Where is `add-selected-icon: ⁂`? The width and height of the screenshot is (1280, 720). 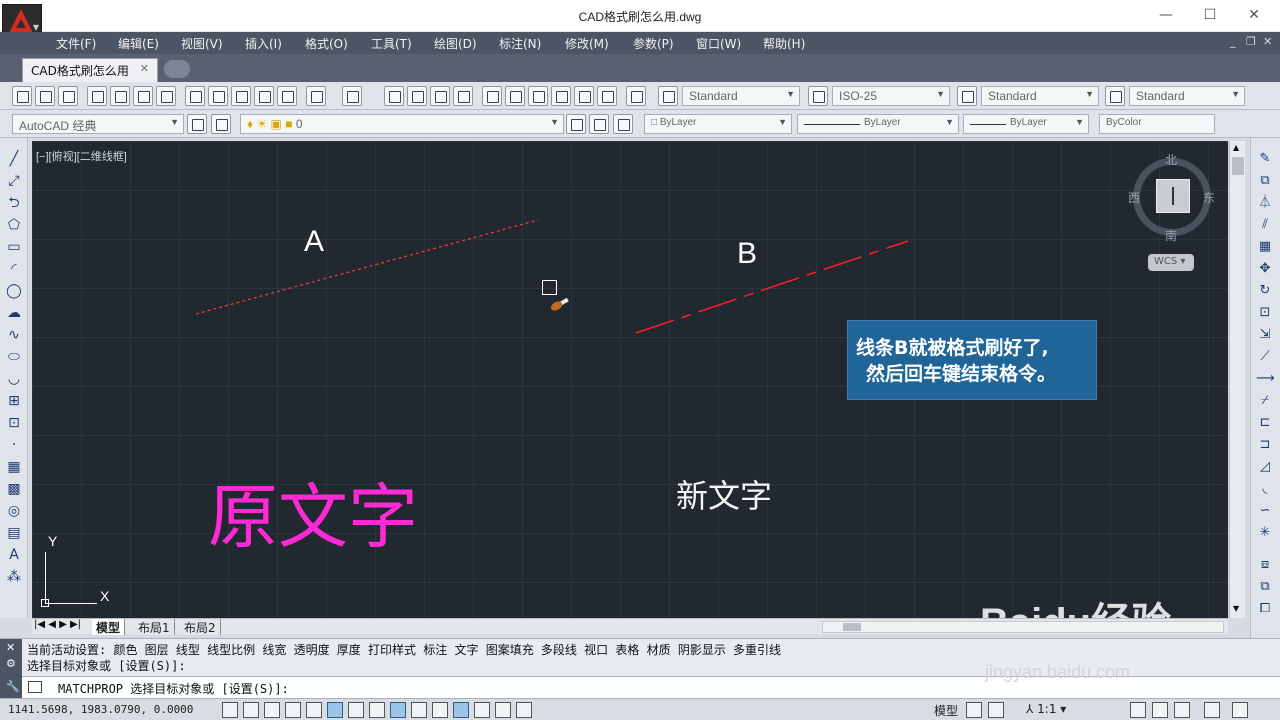
add-selected-icon: ⁂ is located at coordinates (14, 577).